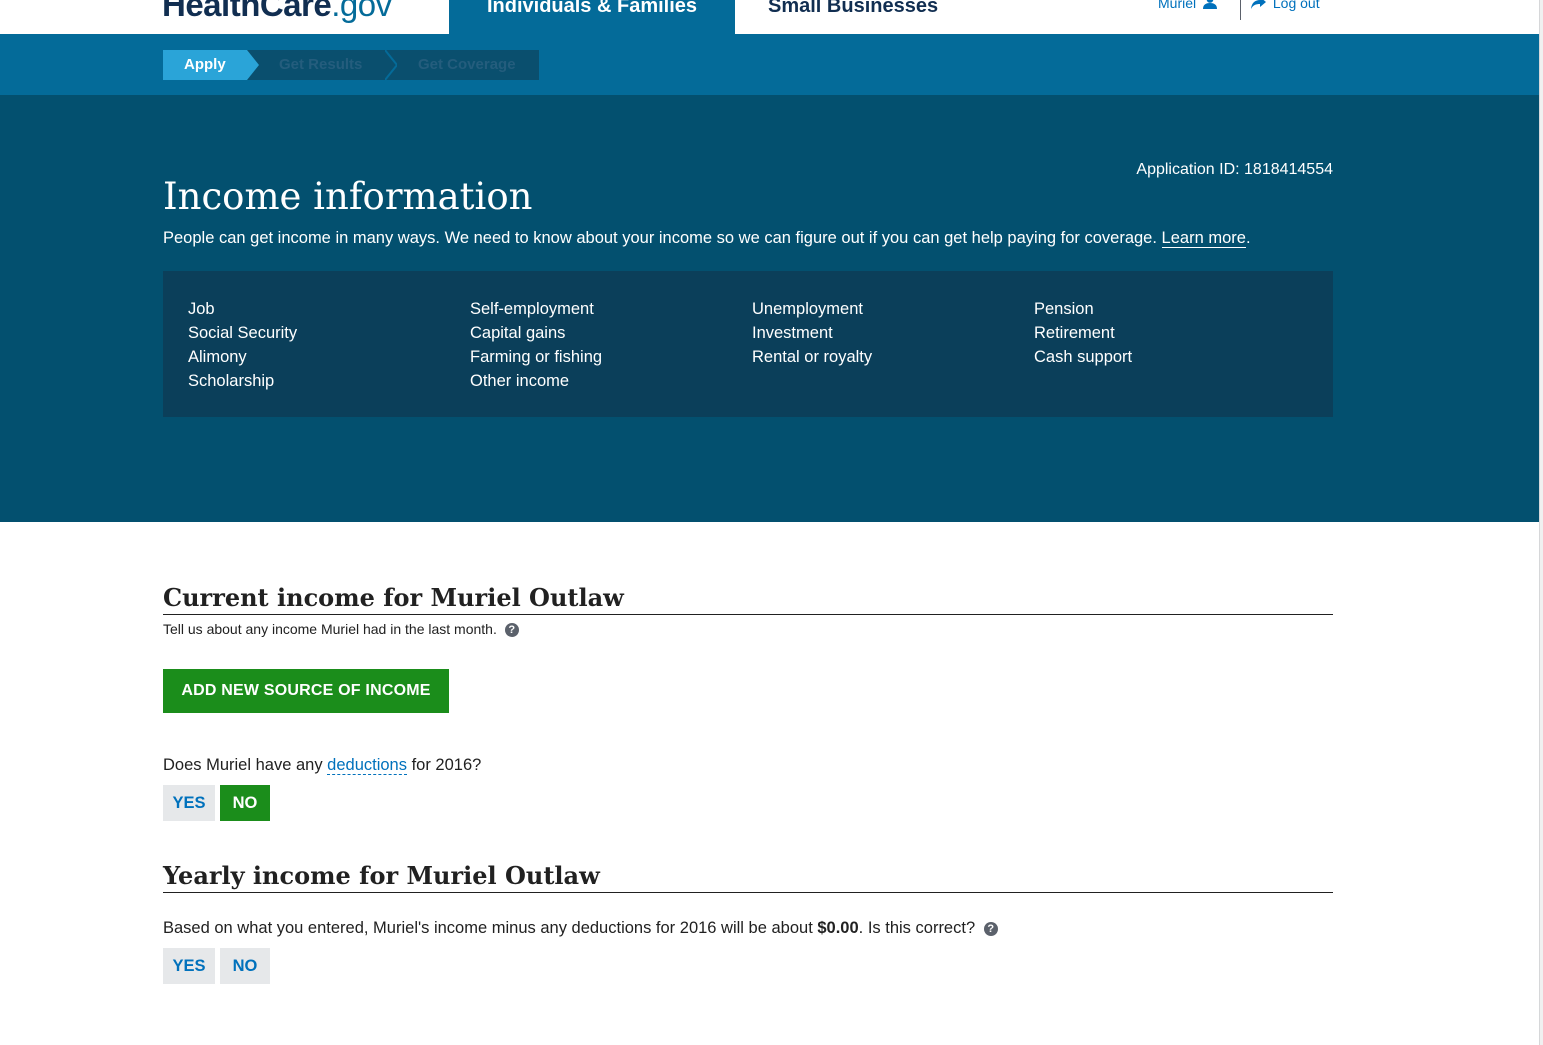 The height and width of the screenshot is (1045, 1543). Describe the element at coordinates (1248, 238) in the screenshot. I see `hero-intro-end: .` at that location.